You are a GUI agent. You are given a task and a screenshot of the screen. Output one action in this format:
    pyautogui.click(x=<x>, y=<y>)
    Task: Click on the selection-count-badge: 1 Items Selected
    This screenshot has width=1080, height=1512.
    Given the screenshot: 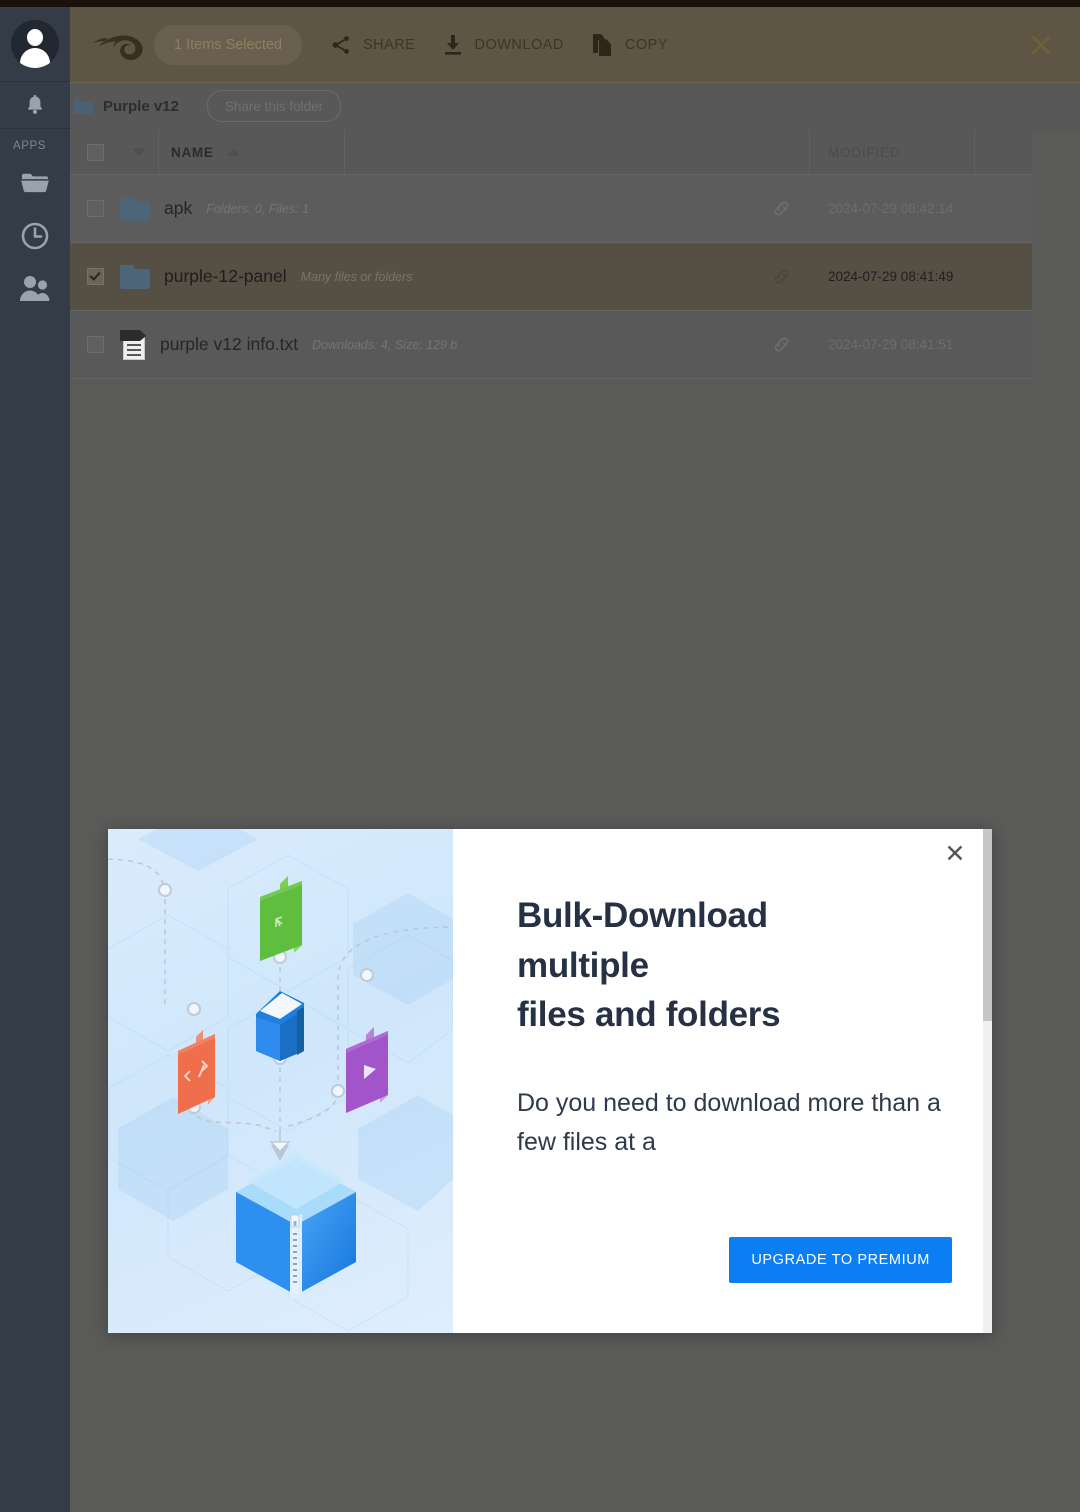 What is the action you would take?
    pyautogui.click(x=228, y=44)
    